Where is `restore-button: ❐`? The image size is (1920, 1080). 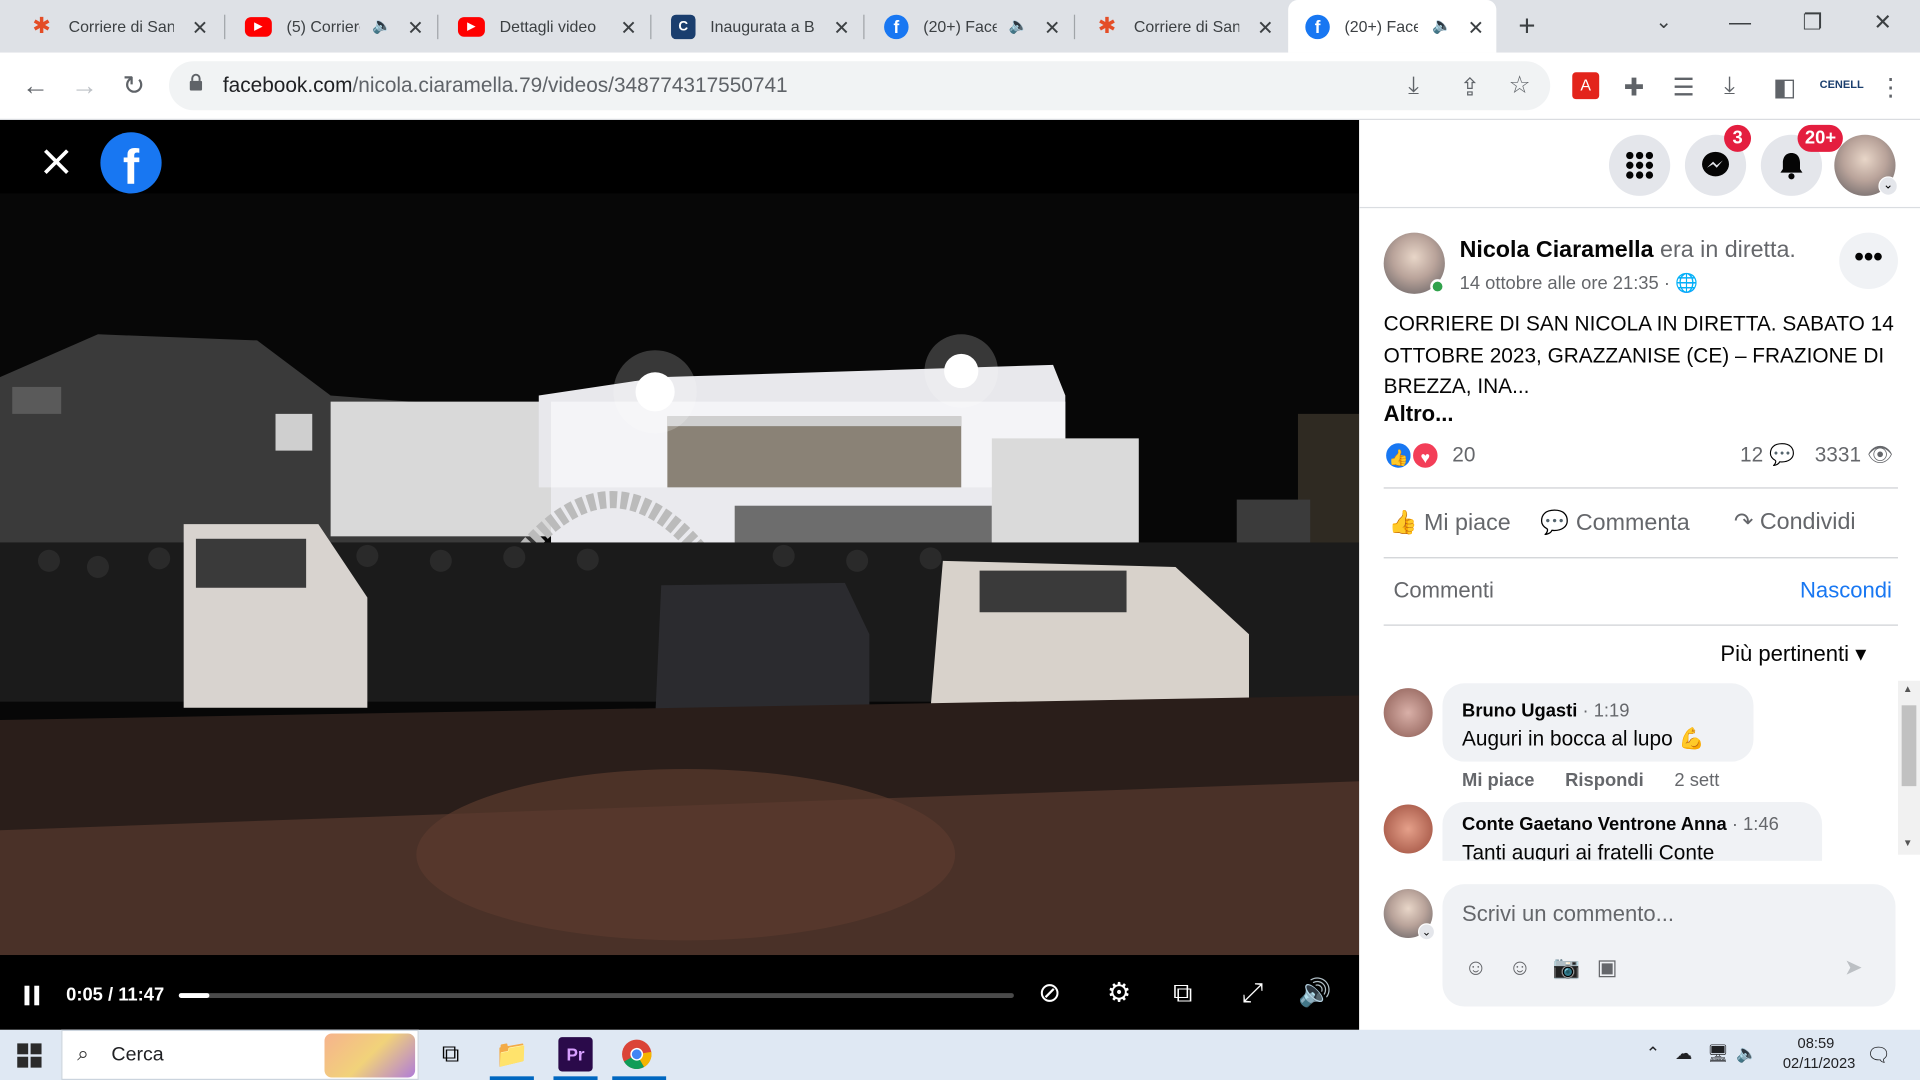 restore-button: ❐ is located at coordinates (1812, 23).